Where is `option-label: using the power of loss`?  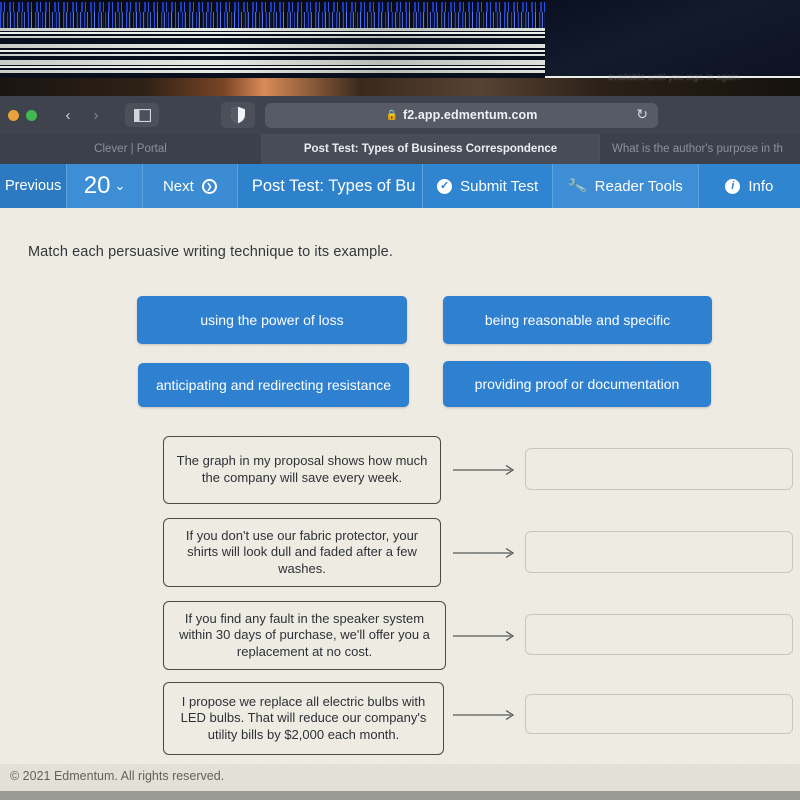
option-label: using the power of loss is located at coordinates (272, 320).